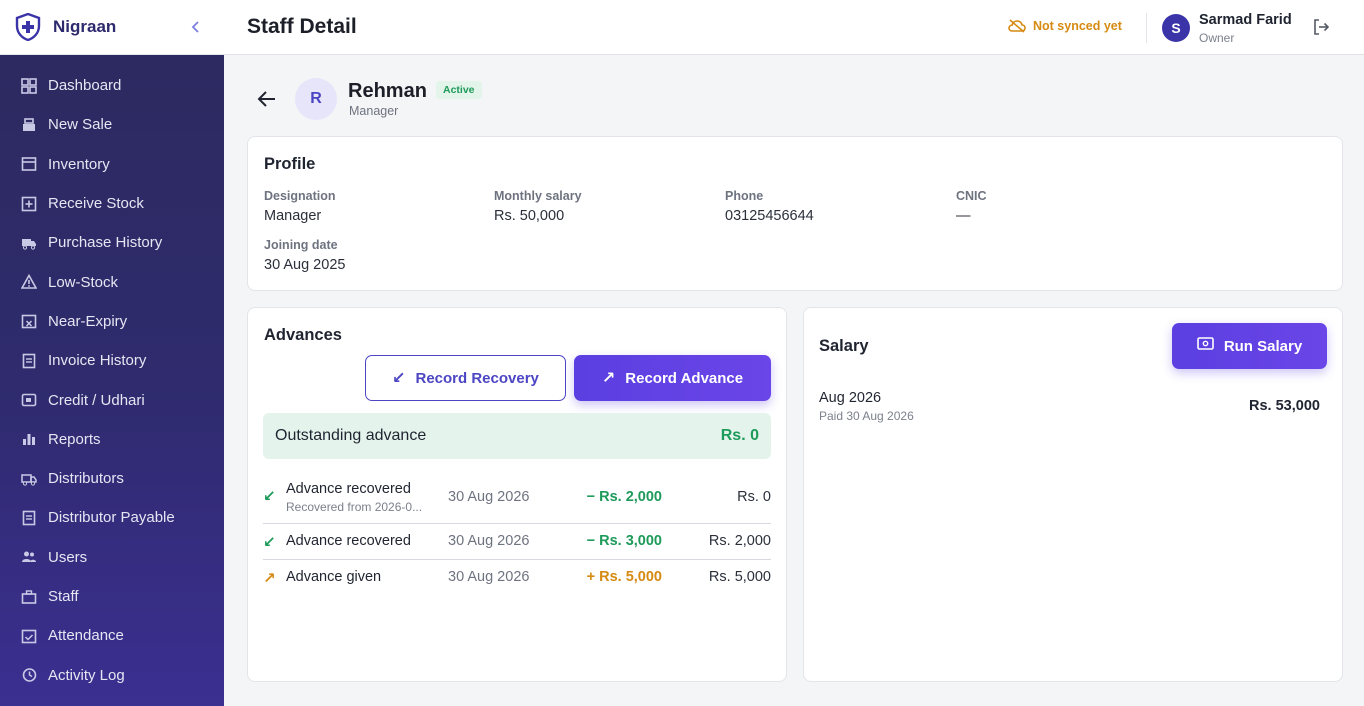  I want to click on users-icon, so click(28, 557).